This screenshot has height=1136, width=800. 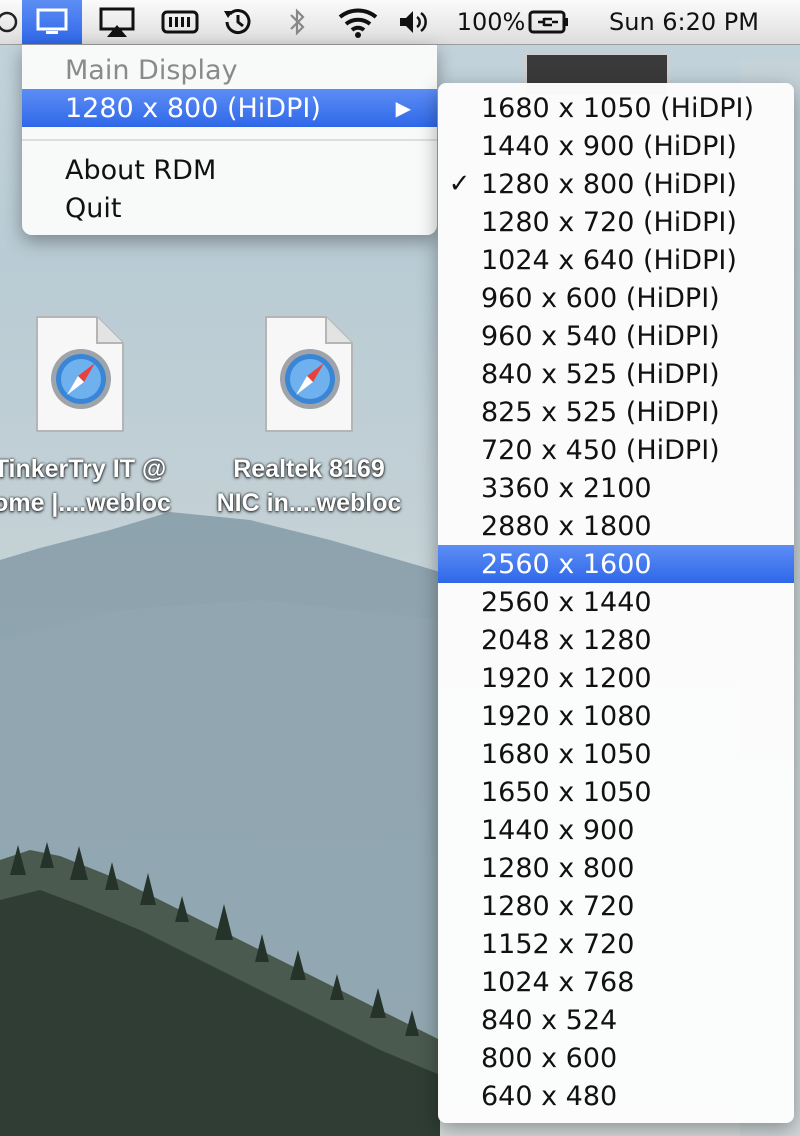 What do you see at coordinates (549, 1096) in the screenshot?
I see `resolution-label: 640 x 480` at bounding box center [549, 1096].